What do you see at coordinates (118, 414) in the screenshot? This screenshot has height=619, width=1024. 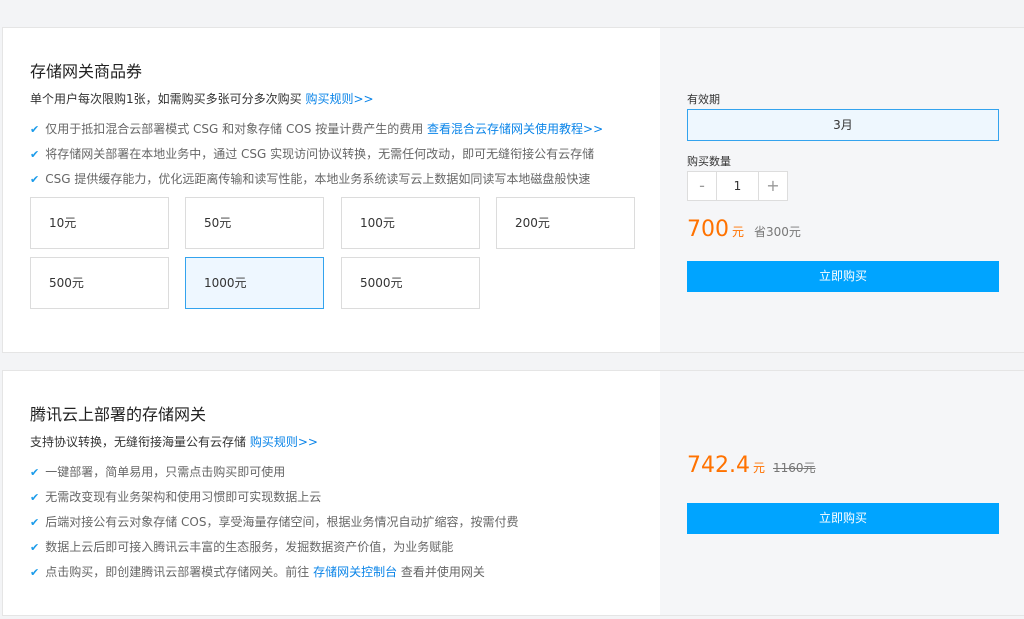 I see `product-title: 腾讯云上部署的存储网关` at bounding box center [118, 414].